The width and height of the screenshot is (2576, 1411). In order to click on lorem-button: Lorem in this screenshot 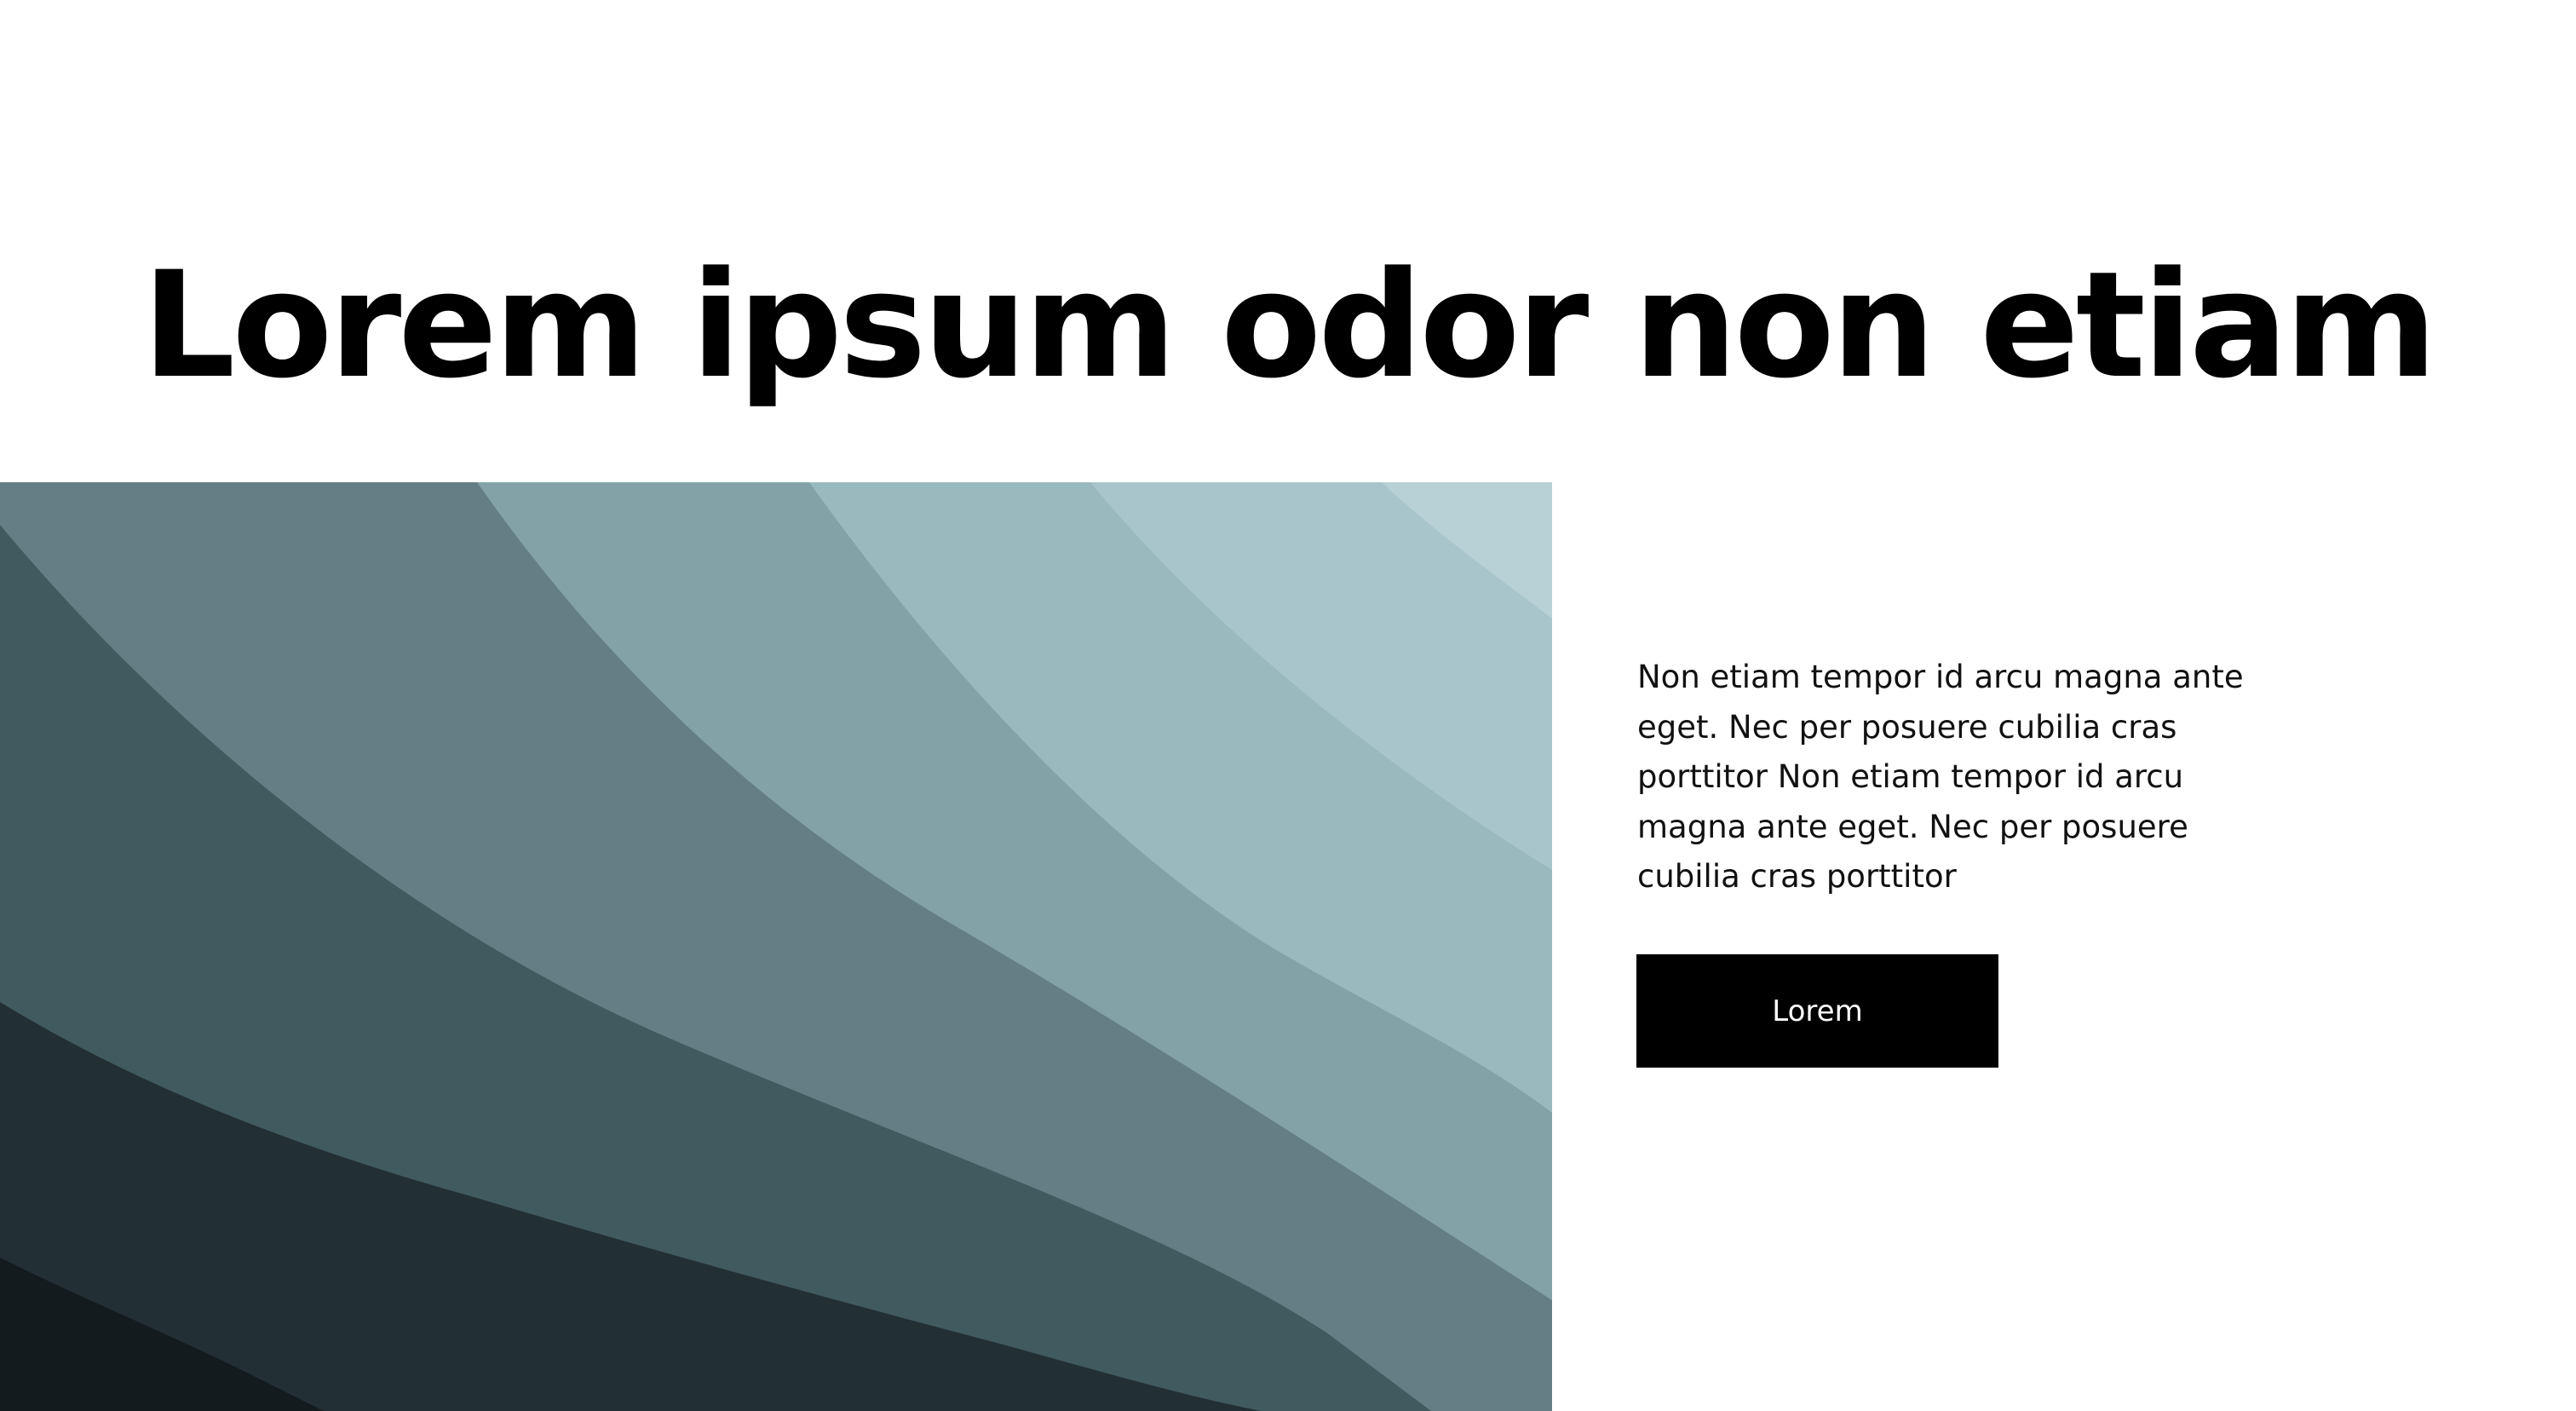, I will do `click(1817, 1011)`.